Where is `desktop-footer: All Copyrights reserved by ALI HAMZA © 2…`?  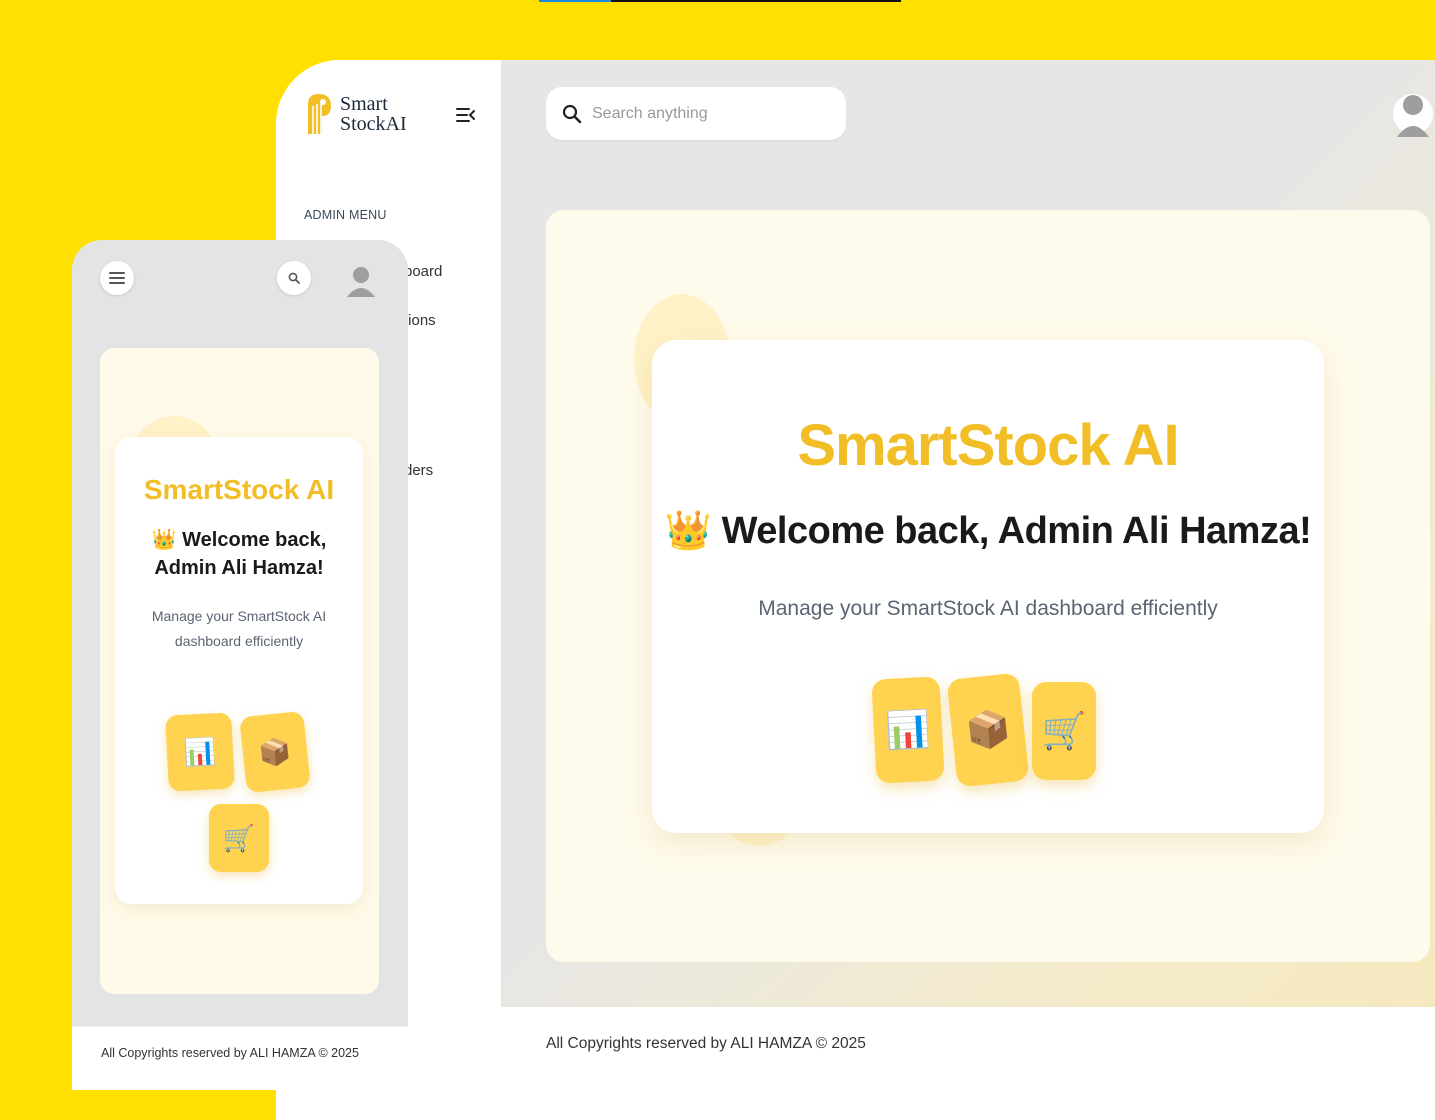 desktop-footer: All Copyrights reserved by ALI HAMZA © 2… is located at coordinates (968, 1063).